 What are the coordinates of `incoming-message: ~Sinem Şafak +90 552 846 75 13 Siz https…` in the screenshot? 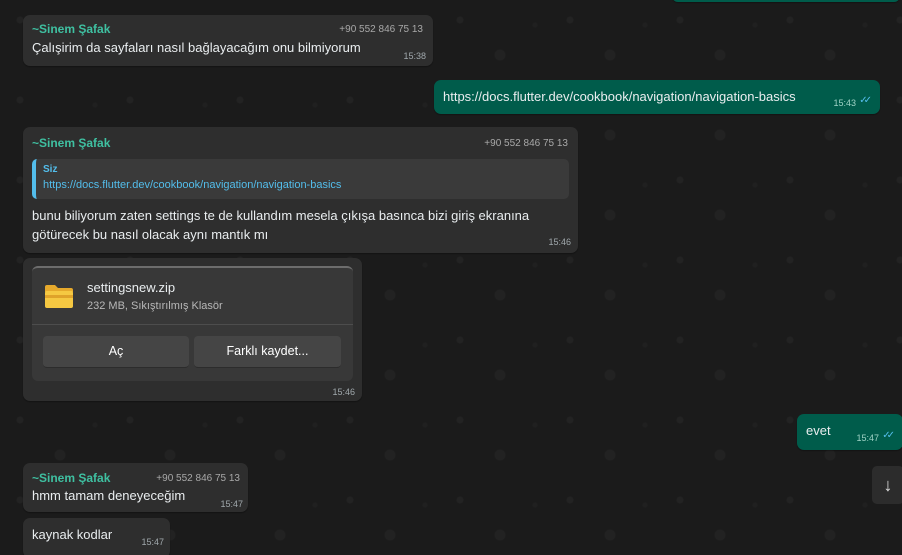 It's located at (300, 190).